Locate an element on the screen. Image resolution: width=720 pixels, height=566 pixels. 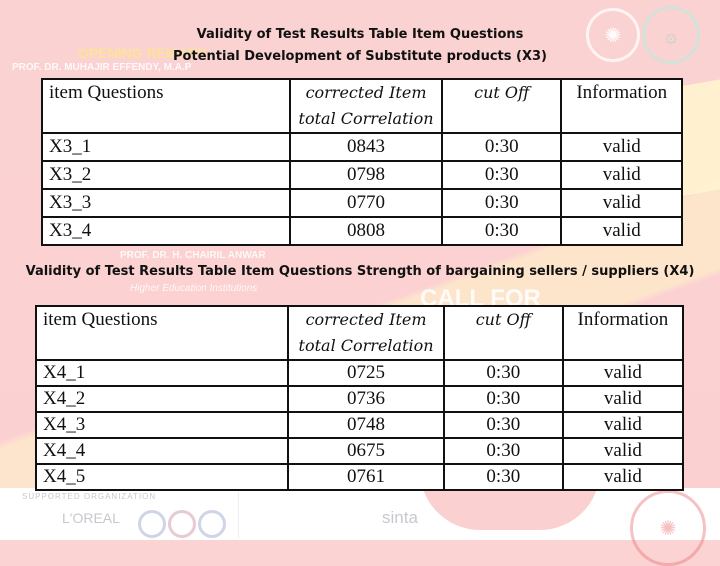
table-row: X4_2 0736 0:30 valid is located at coordinates (359, 399).